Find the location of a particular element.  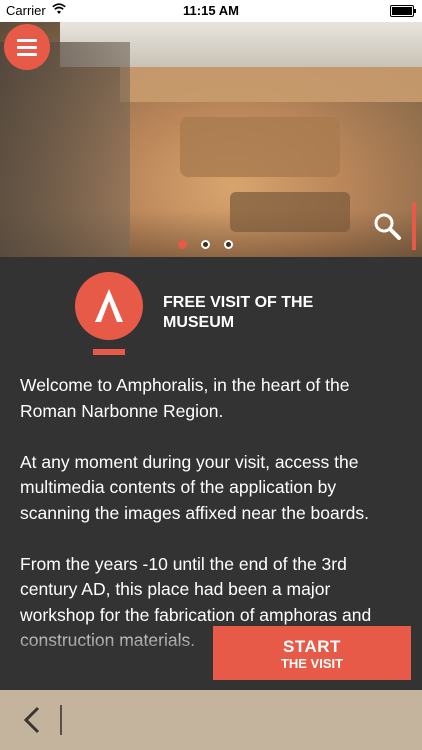

start-visit-button: START THE VISIT is located at coordinates (312, 653).